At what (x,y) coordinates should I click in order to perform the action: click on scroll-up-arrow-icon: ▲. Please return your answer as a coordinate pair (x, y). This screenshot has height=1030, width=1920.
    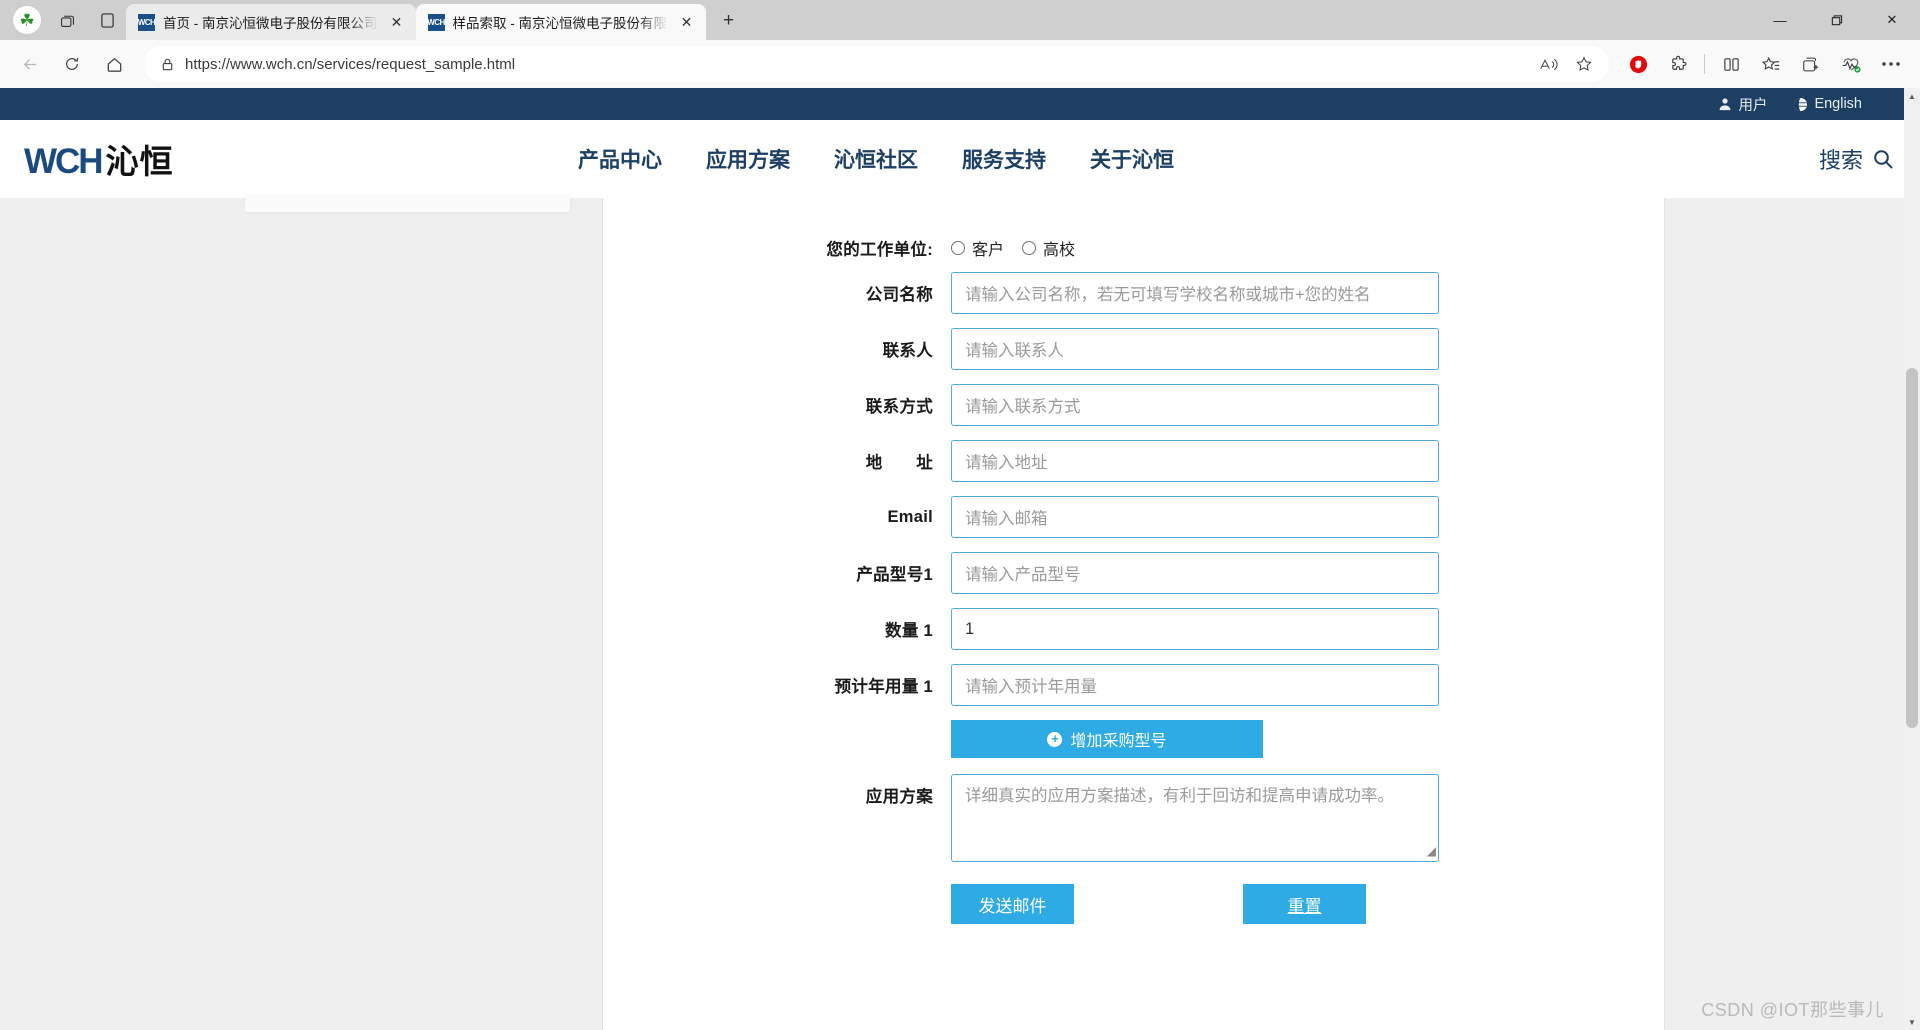
    Looking at the image, I should click on (1912, 96).